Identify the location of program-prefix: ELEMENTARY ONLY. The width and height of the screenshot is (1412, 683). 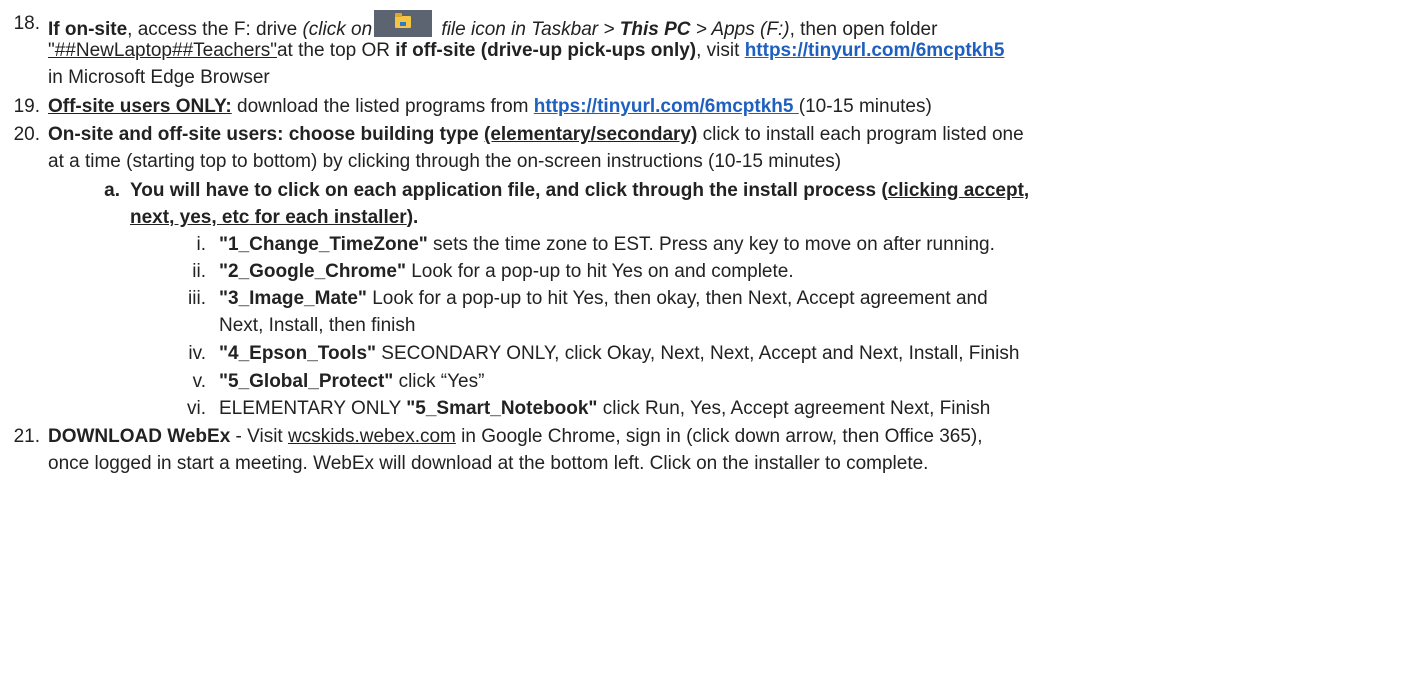
(313, 408).